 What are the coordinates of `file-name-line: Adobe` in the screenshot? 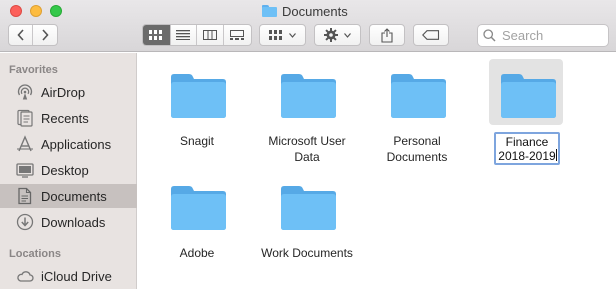 It's located at (197, 253).